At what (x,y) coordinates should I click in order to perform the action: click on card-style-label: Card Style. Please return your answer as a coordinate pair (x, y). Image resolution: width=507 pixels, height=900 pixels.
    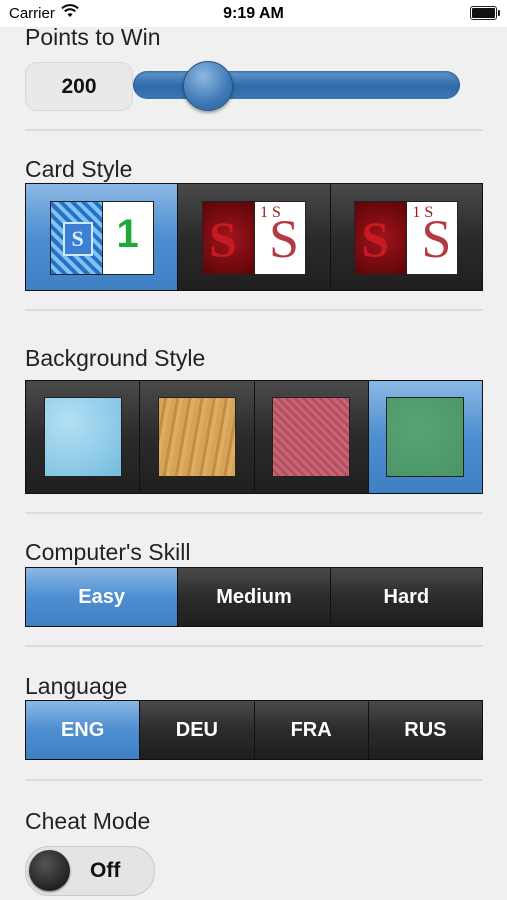
    Looking at the image, I should click on (79, 169).